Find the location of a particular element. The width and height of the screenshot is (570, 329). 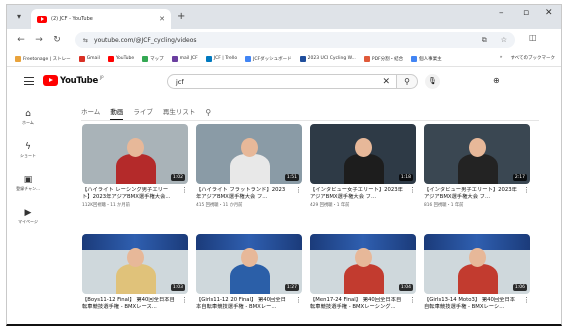

video-thumbnail: 1:18 is located at coordinates (363, 154).